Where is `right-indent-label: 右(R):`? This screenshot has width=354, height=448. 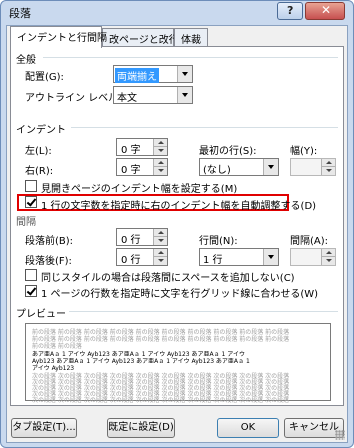 right-indent-label: 右(R): is located at coordinates (39, 171).